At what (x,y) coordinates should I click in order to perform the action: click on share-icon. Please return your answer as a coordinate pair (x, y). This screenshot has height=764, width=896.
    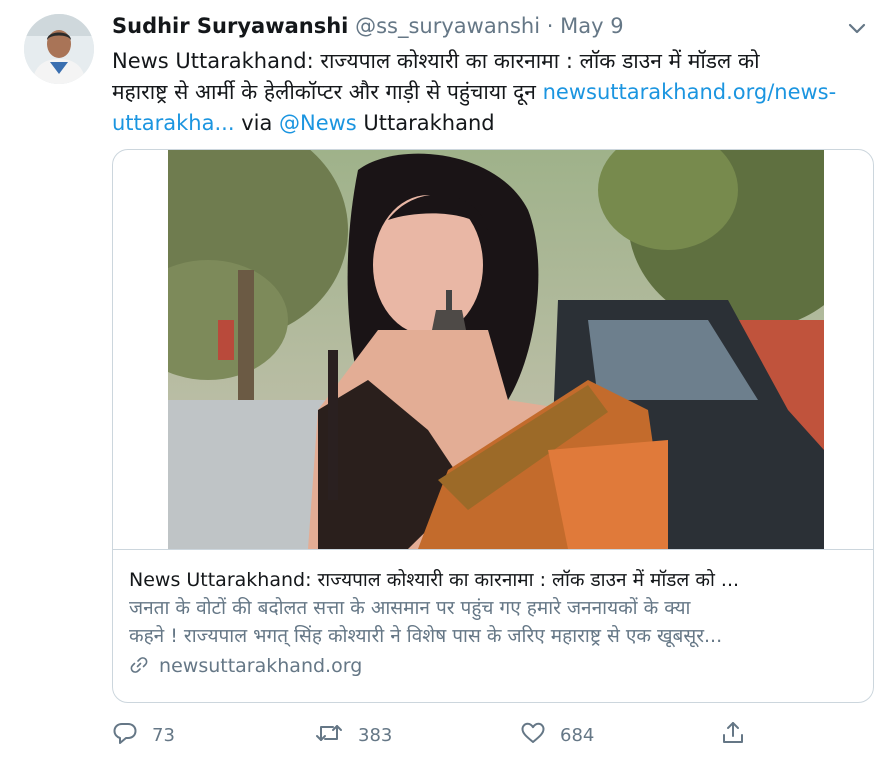
    Looking at the image, I should click on (740, 735).